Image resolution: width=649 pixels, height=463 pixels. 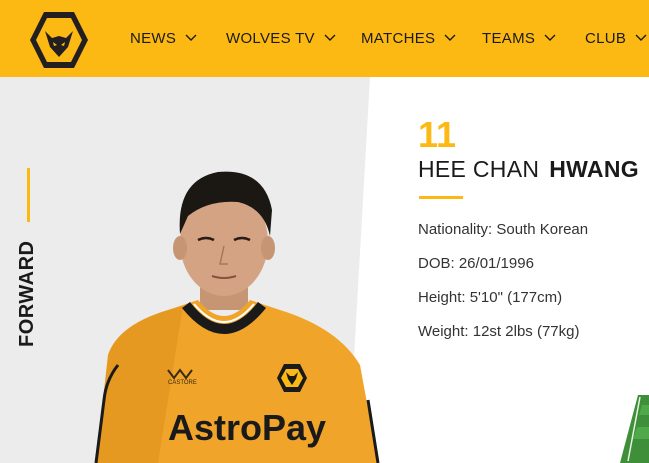 I want to click on nav-item-label: NEWS, so click(x=153, y=38).